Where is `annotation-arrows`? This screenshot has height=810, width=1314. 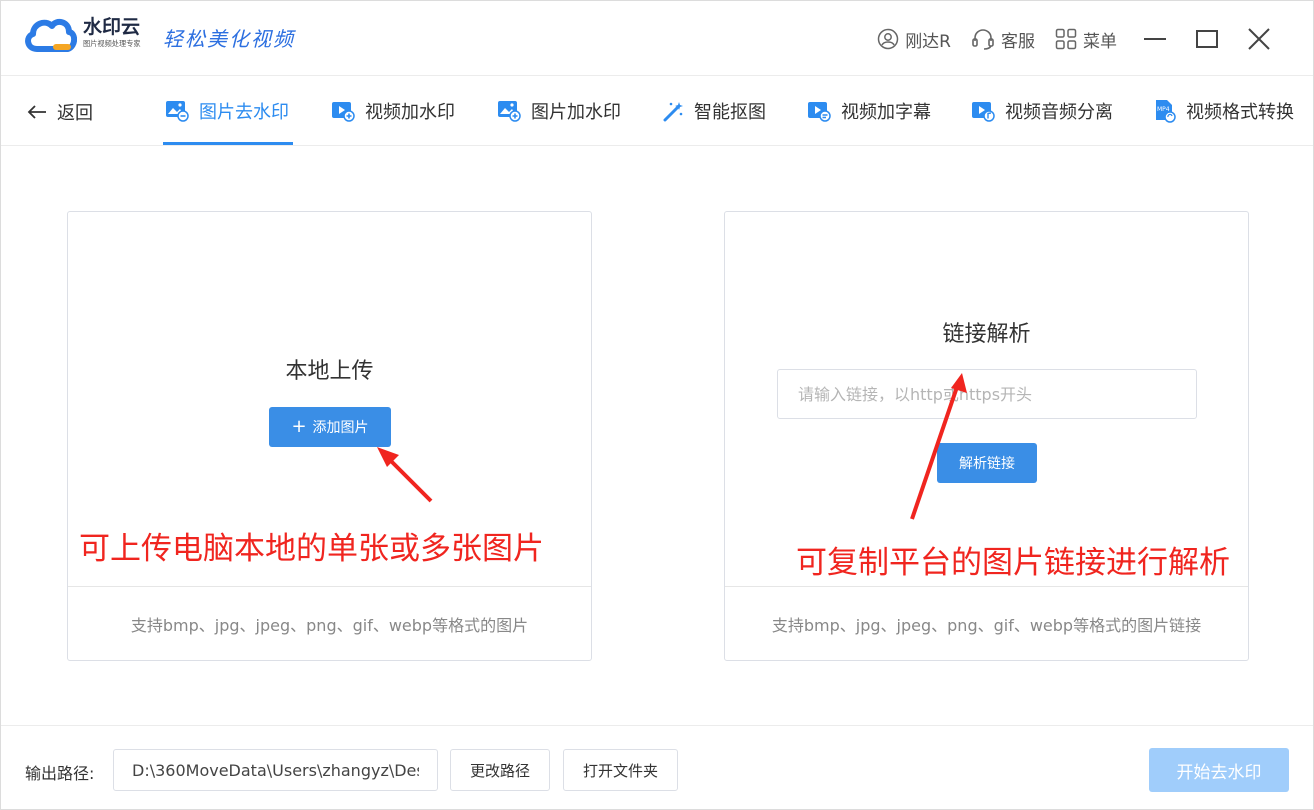
annotation-arrows is located at coordinates (672, 446).